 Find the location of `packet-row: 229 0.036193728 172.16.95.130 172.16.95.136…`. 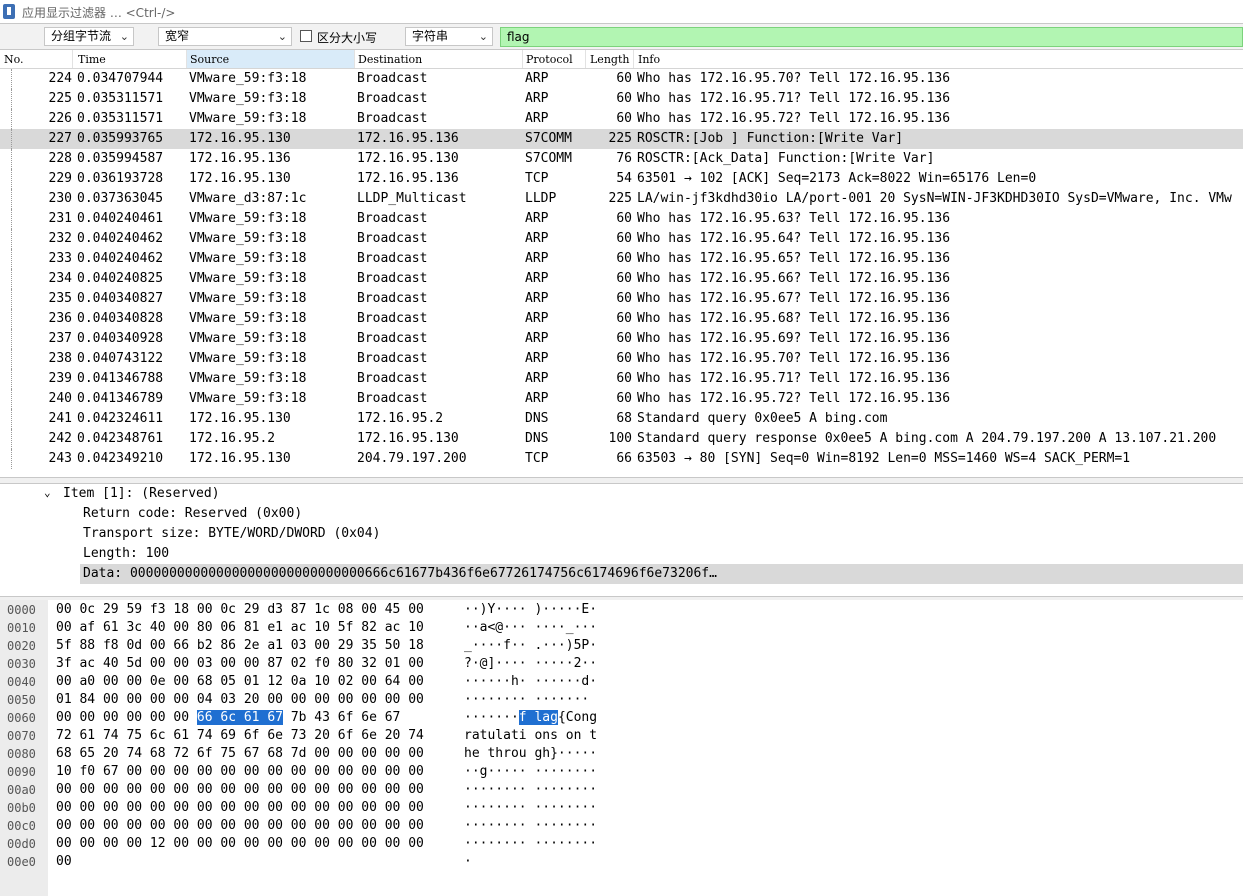

packet-row: 229 0.036193728 172.16.95.130 172.16.95.136… is located at coordinates (621, 179).